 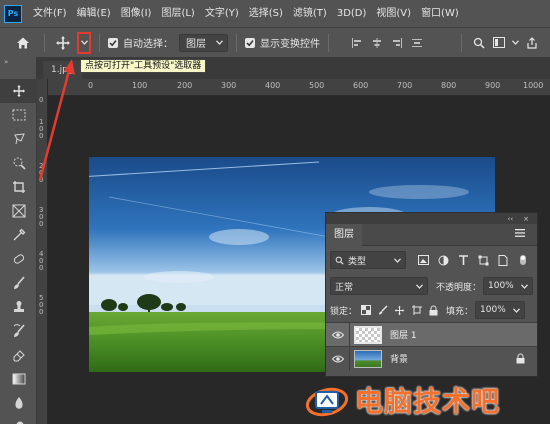 What do you see at coordinates (18, 403) in the screenshot?
I see `blur-tool` at bounding box center [18, 403].